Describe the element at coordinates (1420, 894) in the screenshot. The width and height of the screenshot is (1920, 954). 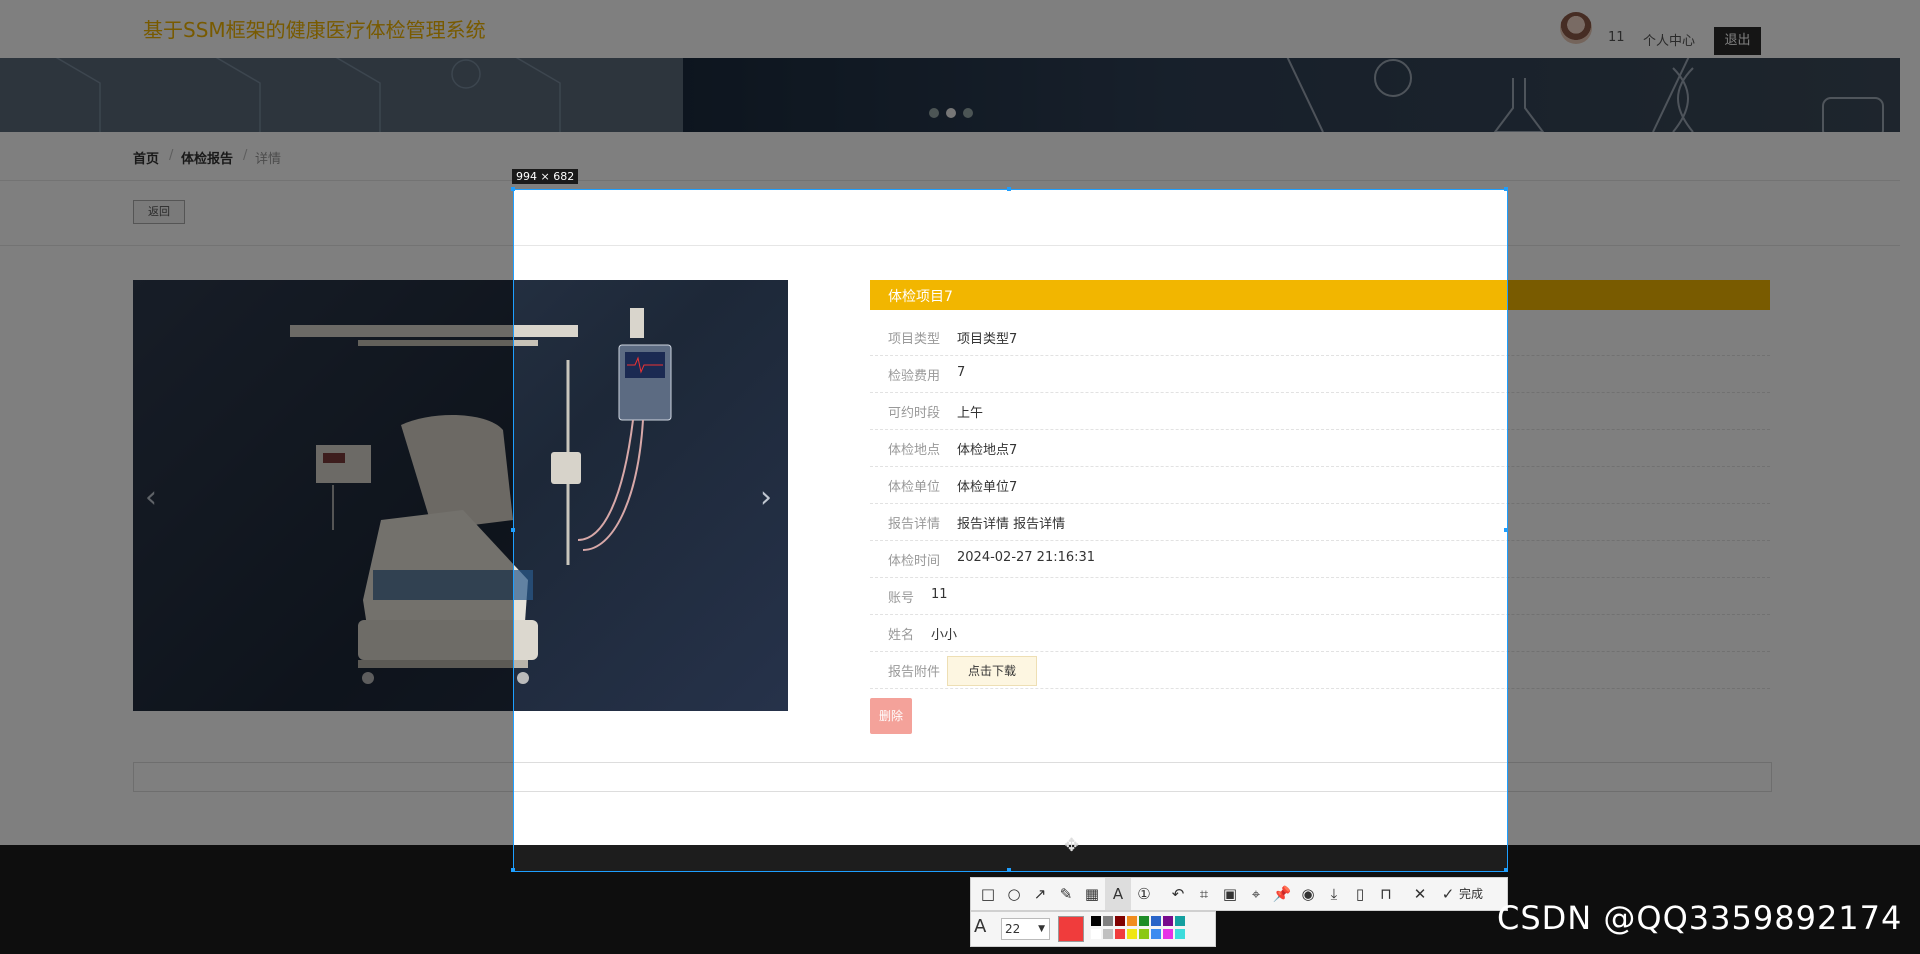
I see `close-icon: ✕` at that location.